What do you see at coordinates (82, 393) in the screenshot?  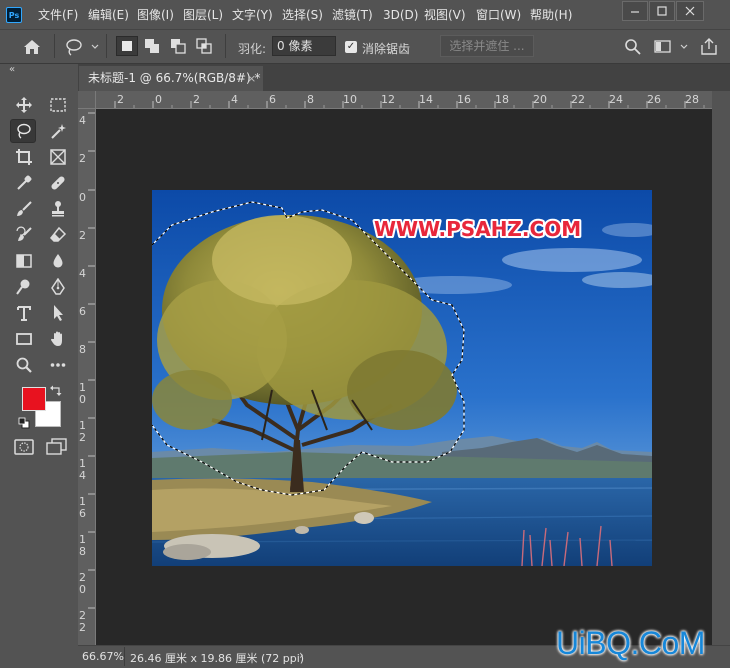 I see `ruler-label: 1 0` at bounding box center [82, 393].